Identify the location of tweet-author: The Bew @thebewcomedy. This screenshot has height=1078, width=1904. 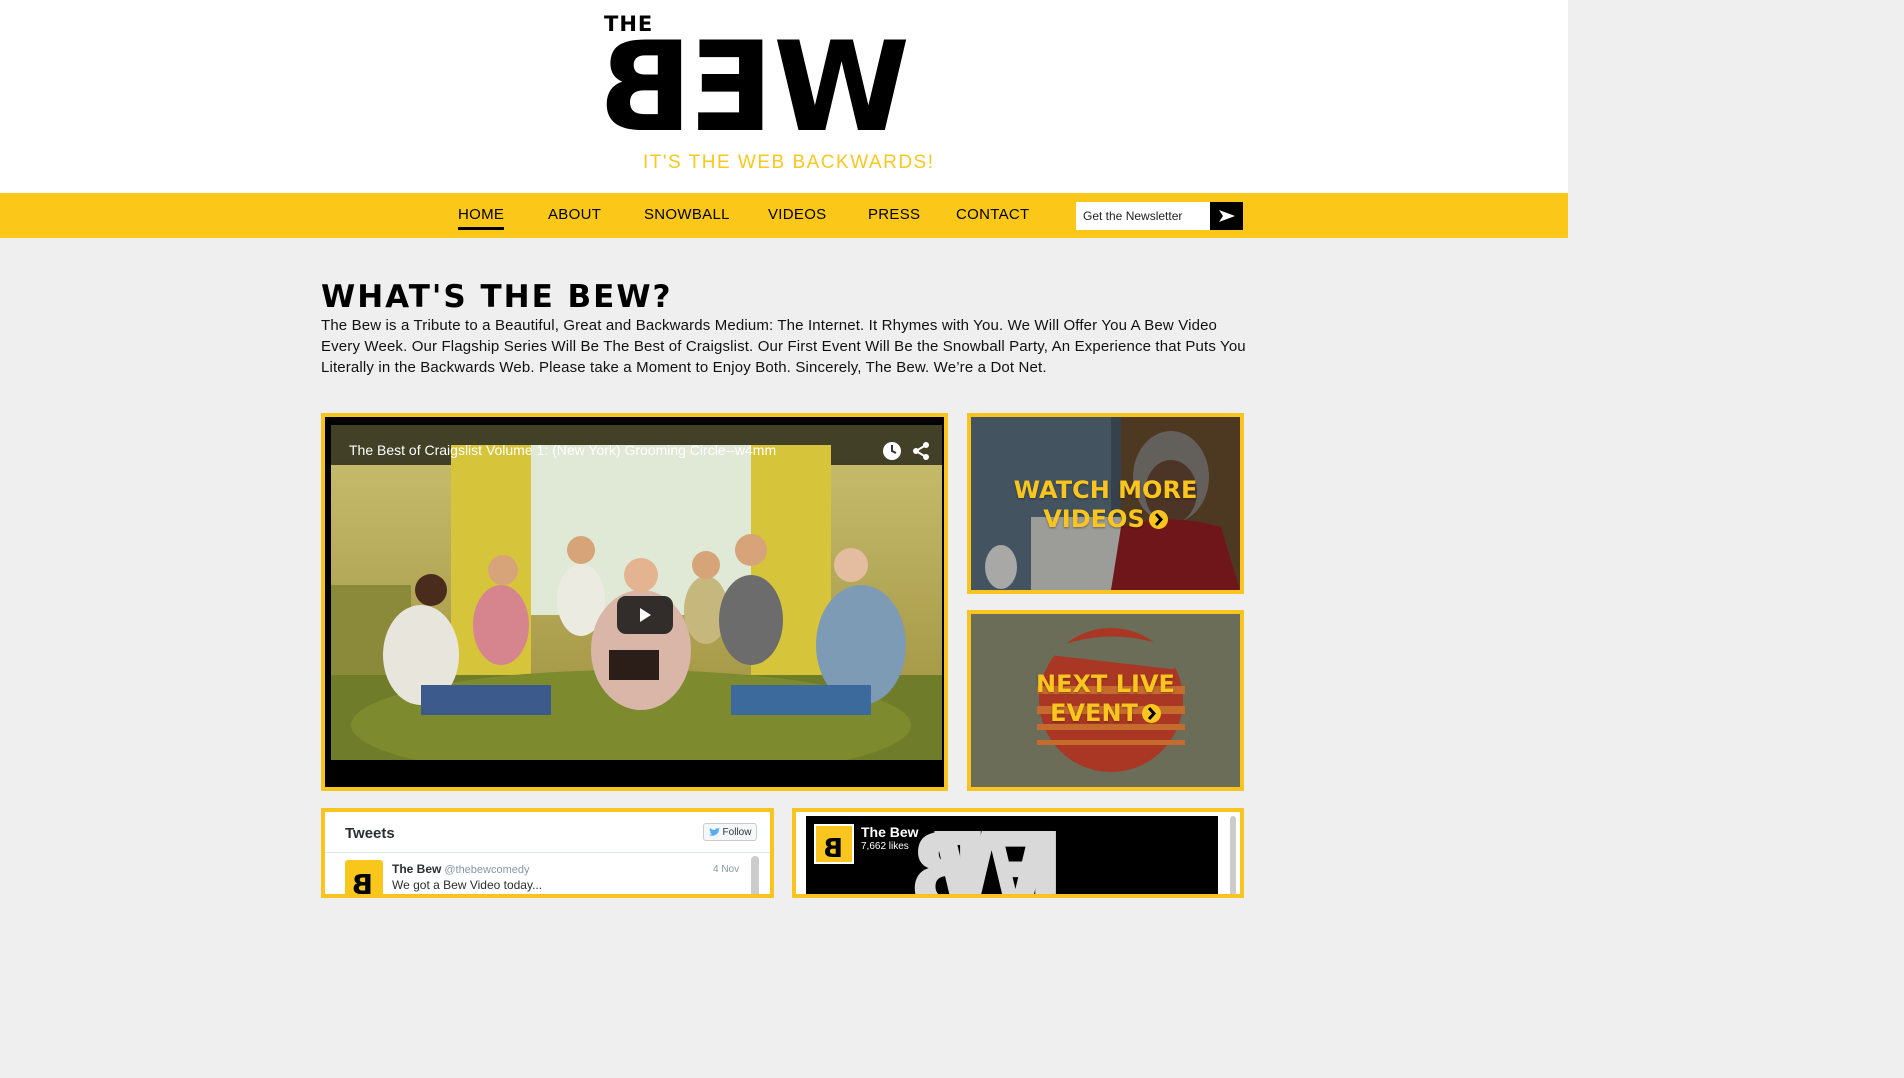
(461, 869).